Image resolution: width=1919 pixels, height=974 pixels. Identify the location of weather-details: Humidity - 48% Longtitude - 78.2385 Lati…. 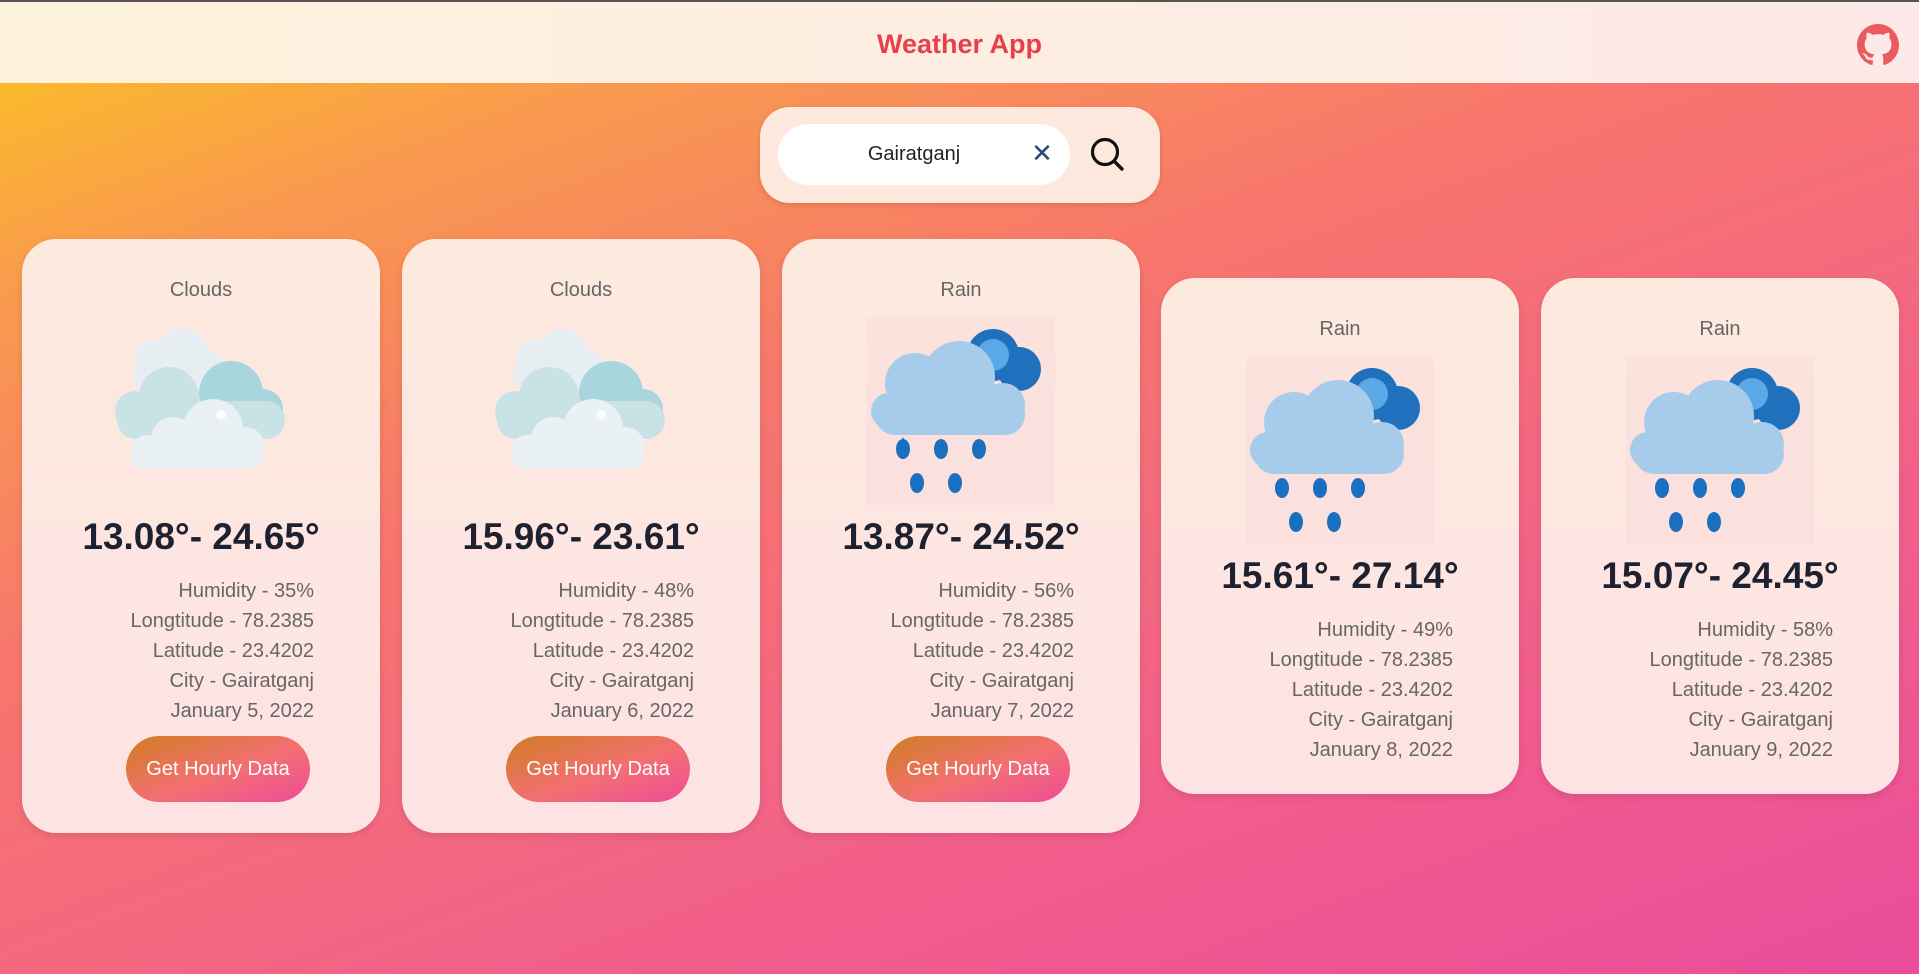
(603, 651).